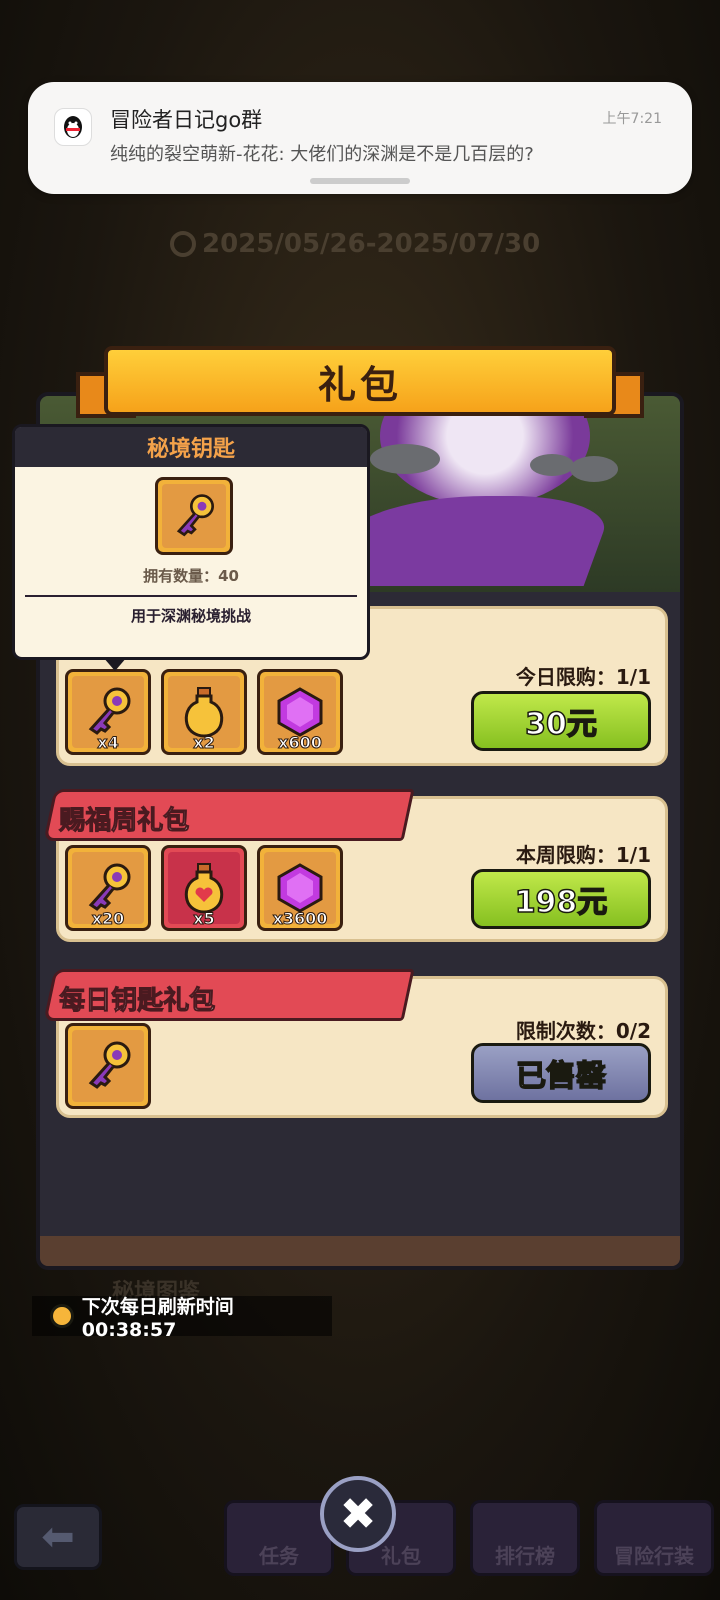  Describe the element at coordinates (355, 865) in the screenshot. I see `pack-card-2: 赐福周礼包 x20 x5 x3600 本周限购：1/1 198元` at that location.